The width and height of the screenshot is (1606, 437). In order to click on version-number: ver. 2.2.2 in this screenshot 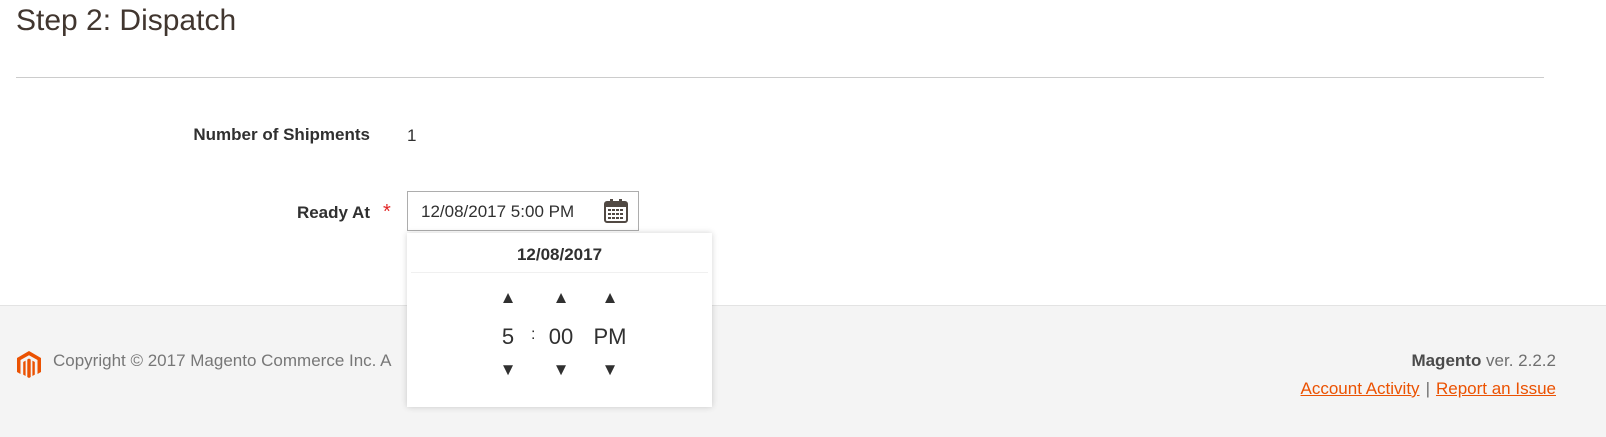, I will do `click(1518, 360)`.